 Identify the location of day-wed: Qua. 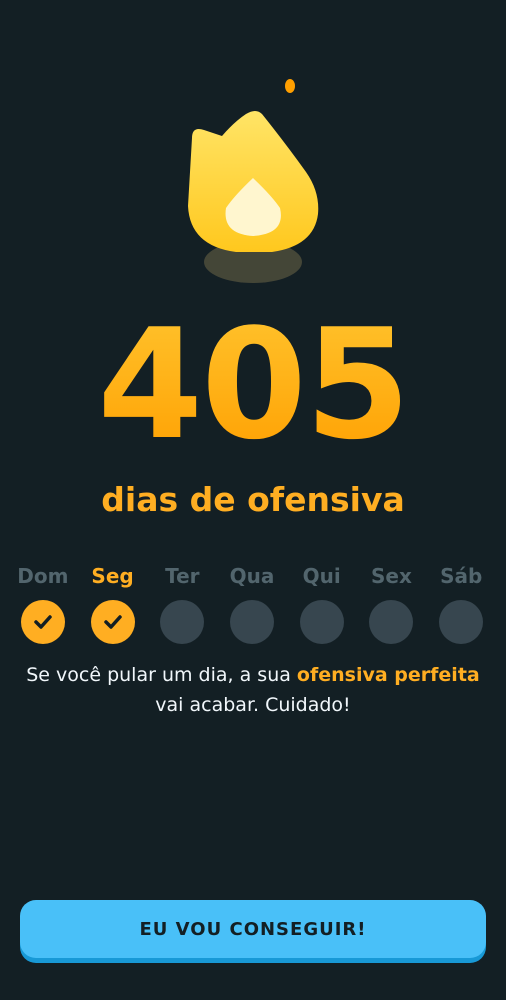
(252, 603).